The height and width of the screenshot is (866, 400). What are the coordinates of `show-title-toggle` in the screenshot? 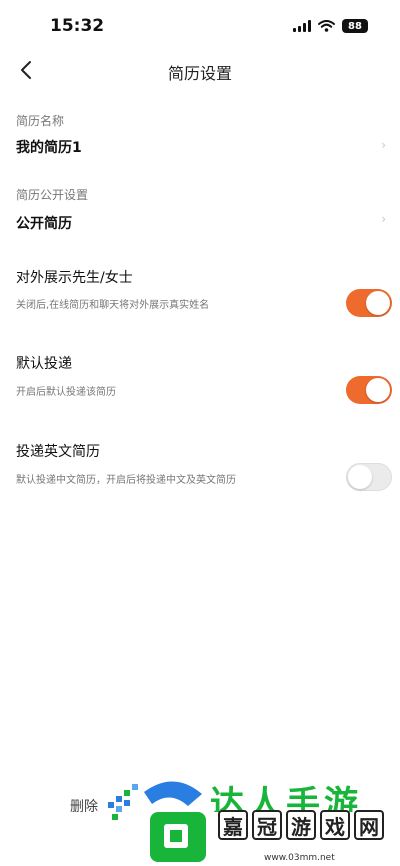 It's located at (369, 303).